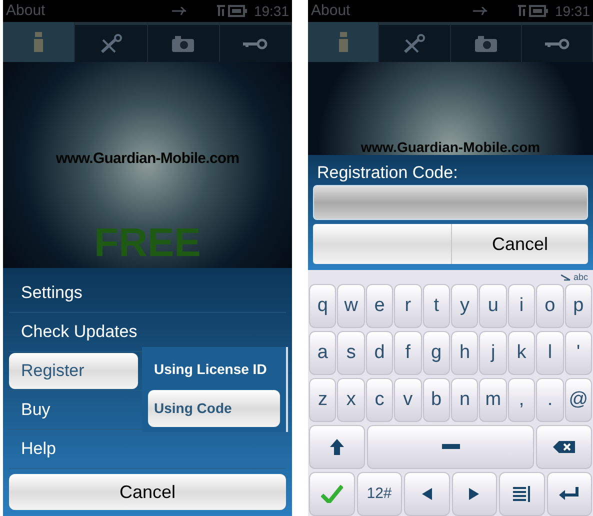 This screenshot has width=593, height=516. I want to click on menu-key, so click(521, 494).